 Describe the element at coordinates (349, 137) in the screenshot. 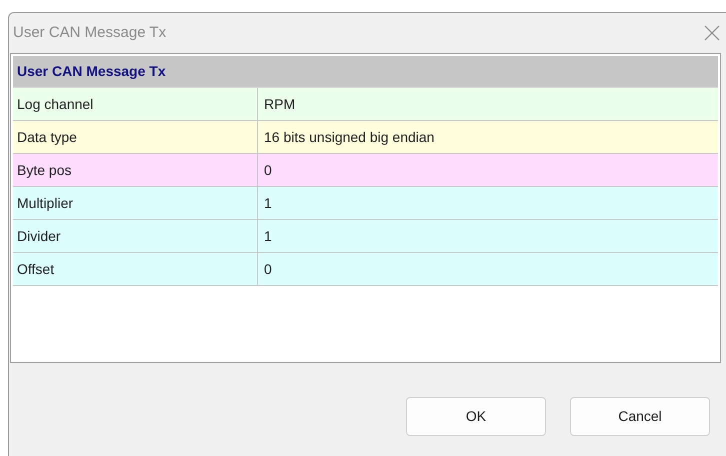

I see `property-value: 16 bits unsigned big endian` at that location.